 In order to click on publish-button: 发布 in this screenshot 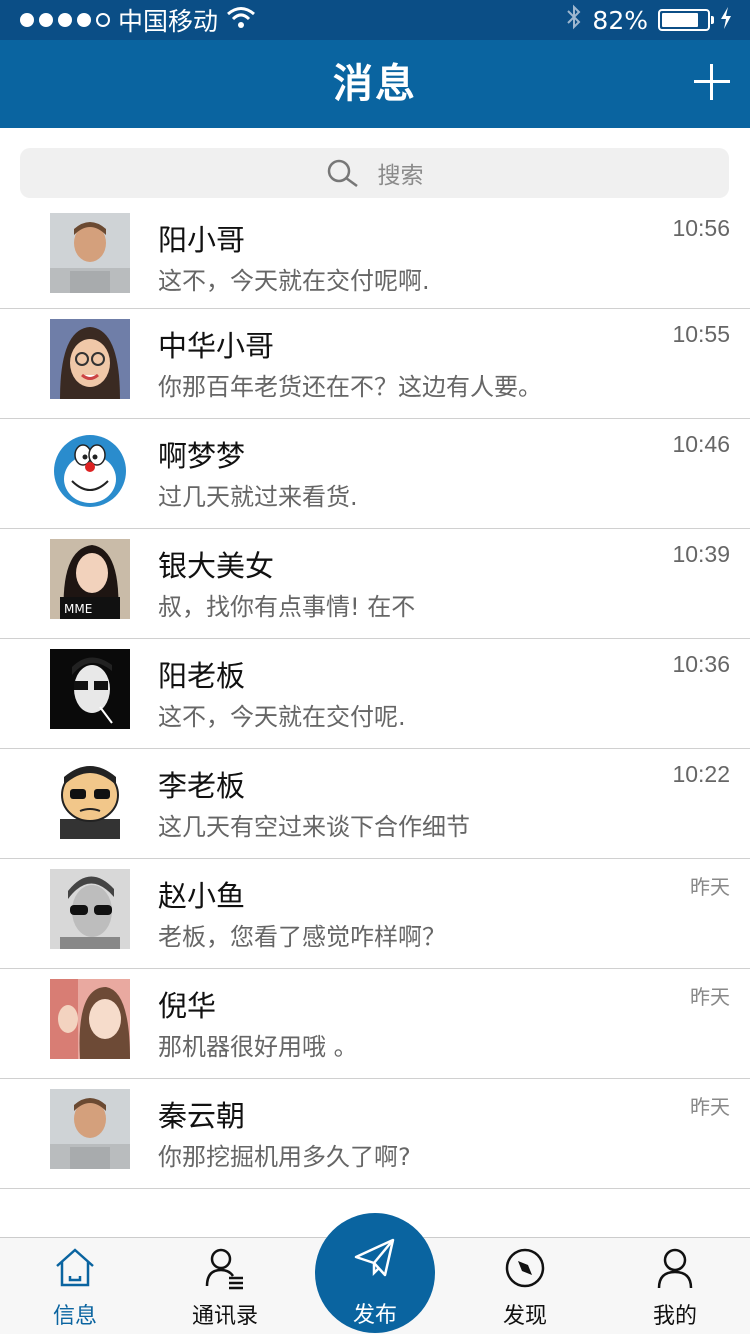, I will do `click(375, 1273)`.